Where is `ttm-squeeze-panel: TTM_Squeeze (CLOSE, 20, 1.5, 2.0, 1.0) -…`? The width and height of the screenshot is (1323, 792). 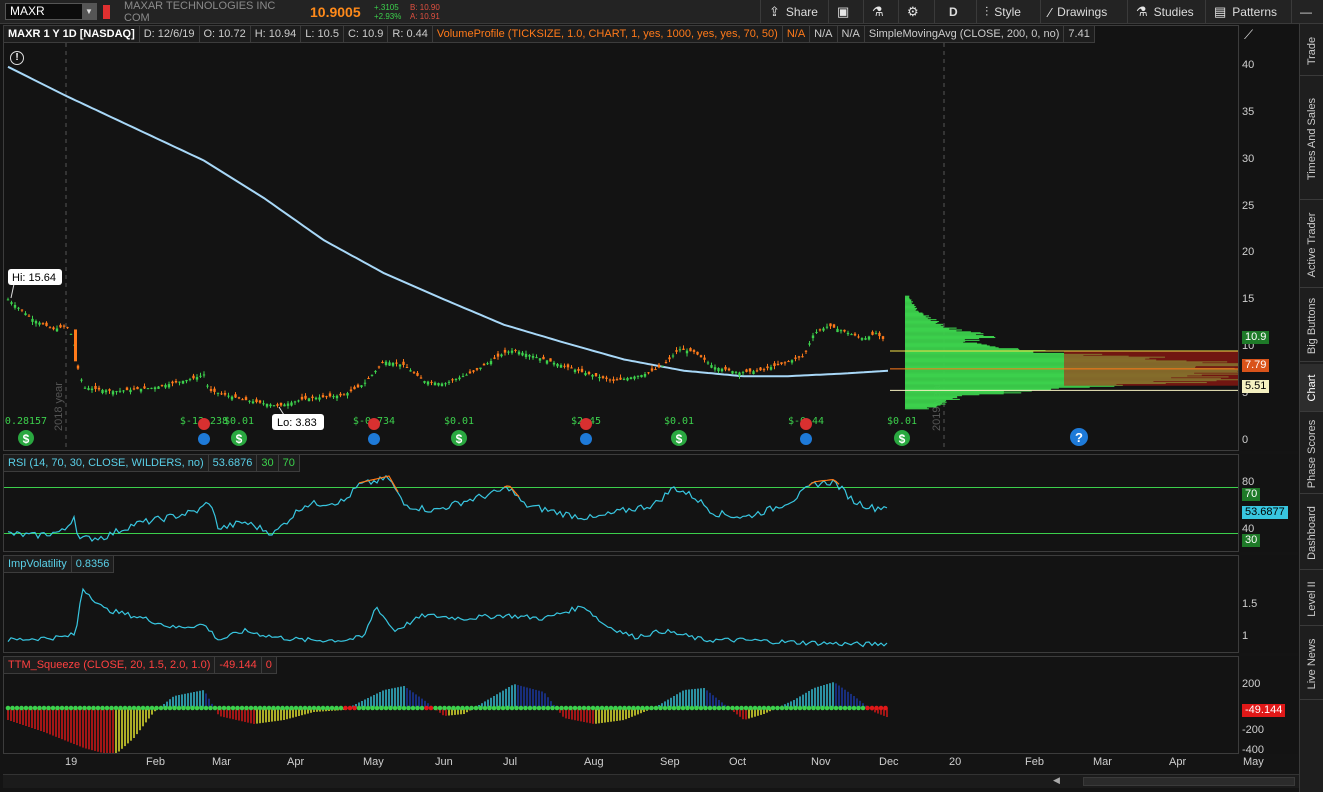 ttm-squeeze-panel: TTM_Squeeze (CLOSE, 20, 1.5, 2.0, 1.0) -… is located at coordinates (621, 705).